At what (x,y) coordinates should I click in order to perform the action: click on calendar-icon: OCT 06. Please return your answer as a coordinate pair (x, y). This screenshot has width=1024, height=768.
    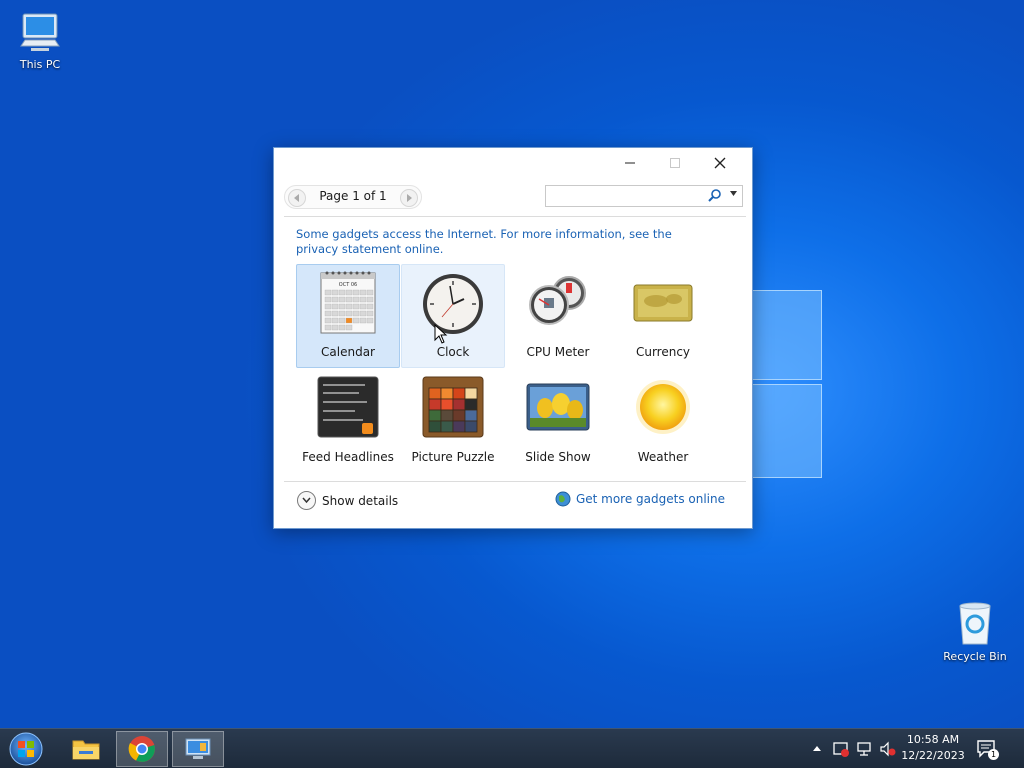
    Looking at the image, I should click on (348, 302).